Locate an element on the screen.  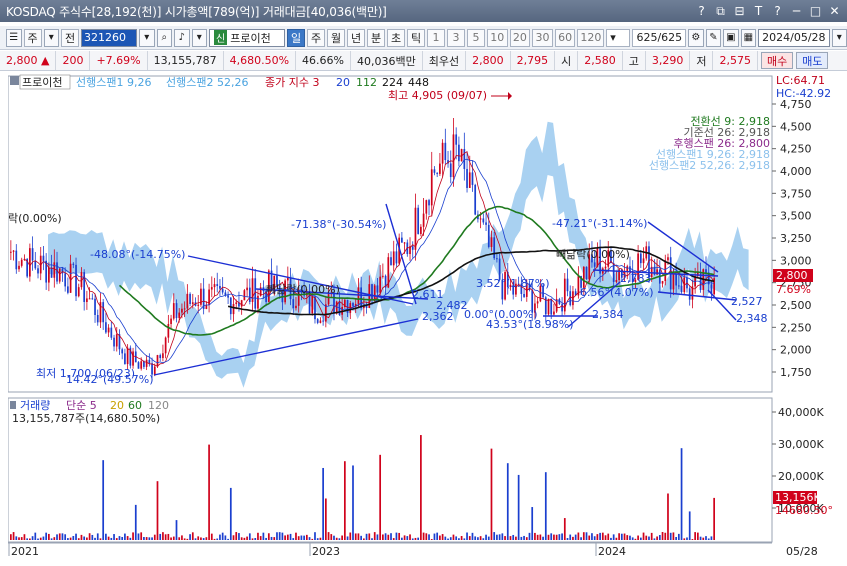
annotation-angle-6: 43.53°(18.98%) is located at coordinates (530, 324).